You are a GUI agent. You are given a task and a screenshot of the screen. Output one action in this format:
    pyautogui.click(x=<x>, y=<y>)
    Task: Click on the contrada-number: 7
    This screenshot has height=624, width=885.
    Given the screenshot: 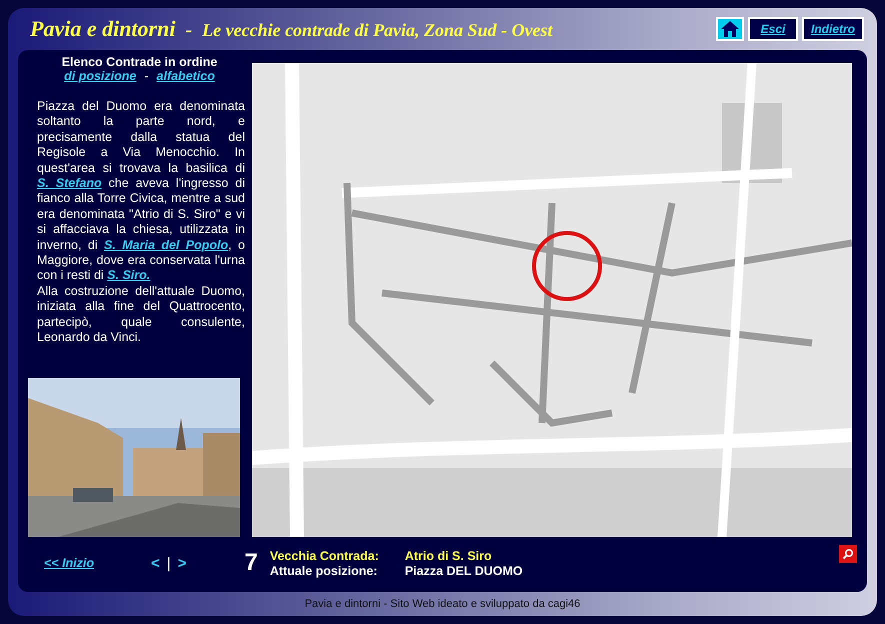 What is the action you would take?
    pyautogui.click(x=251, y=563)
    